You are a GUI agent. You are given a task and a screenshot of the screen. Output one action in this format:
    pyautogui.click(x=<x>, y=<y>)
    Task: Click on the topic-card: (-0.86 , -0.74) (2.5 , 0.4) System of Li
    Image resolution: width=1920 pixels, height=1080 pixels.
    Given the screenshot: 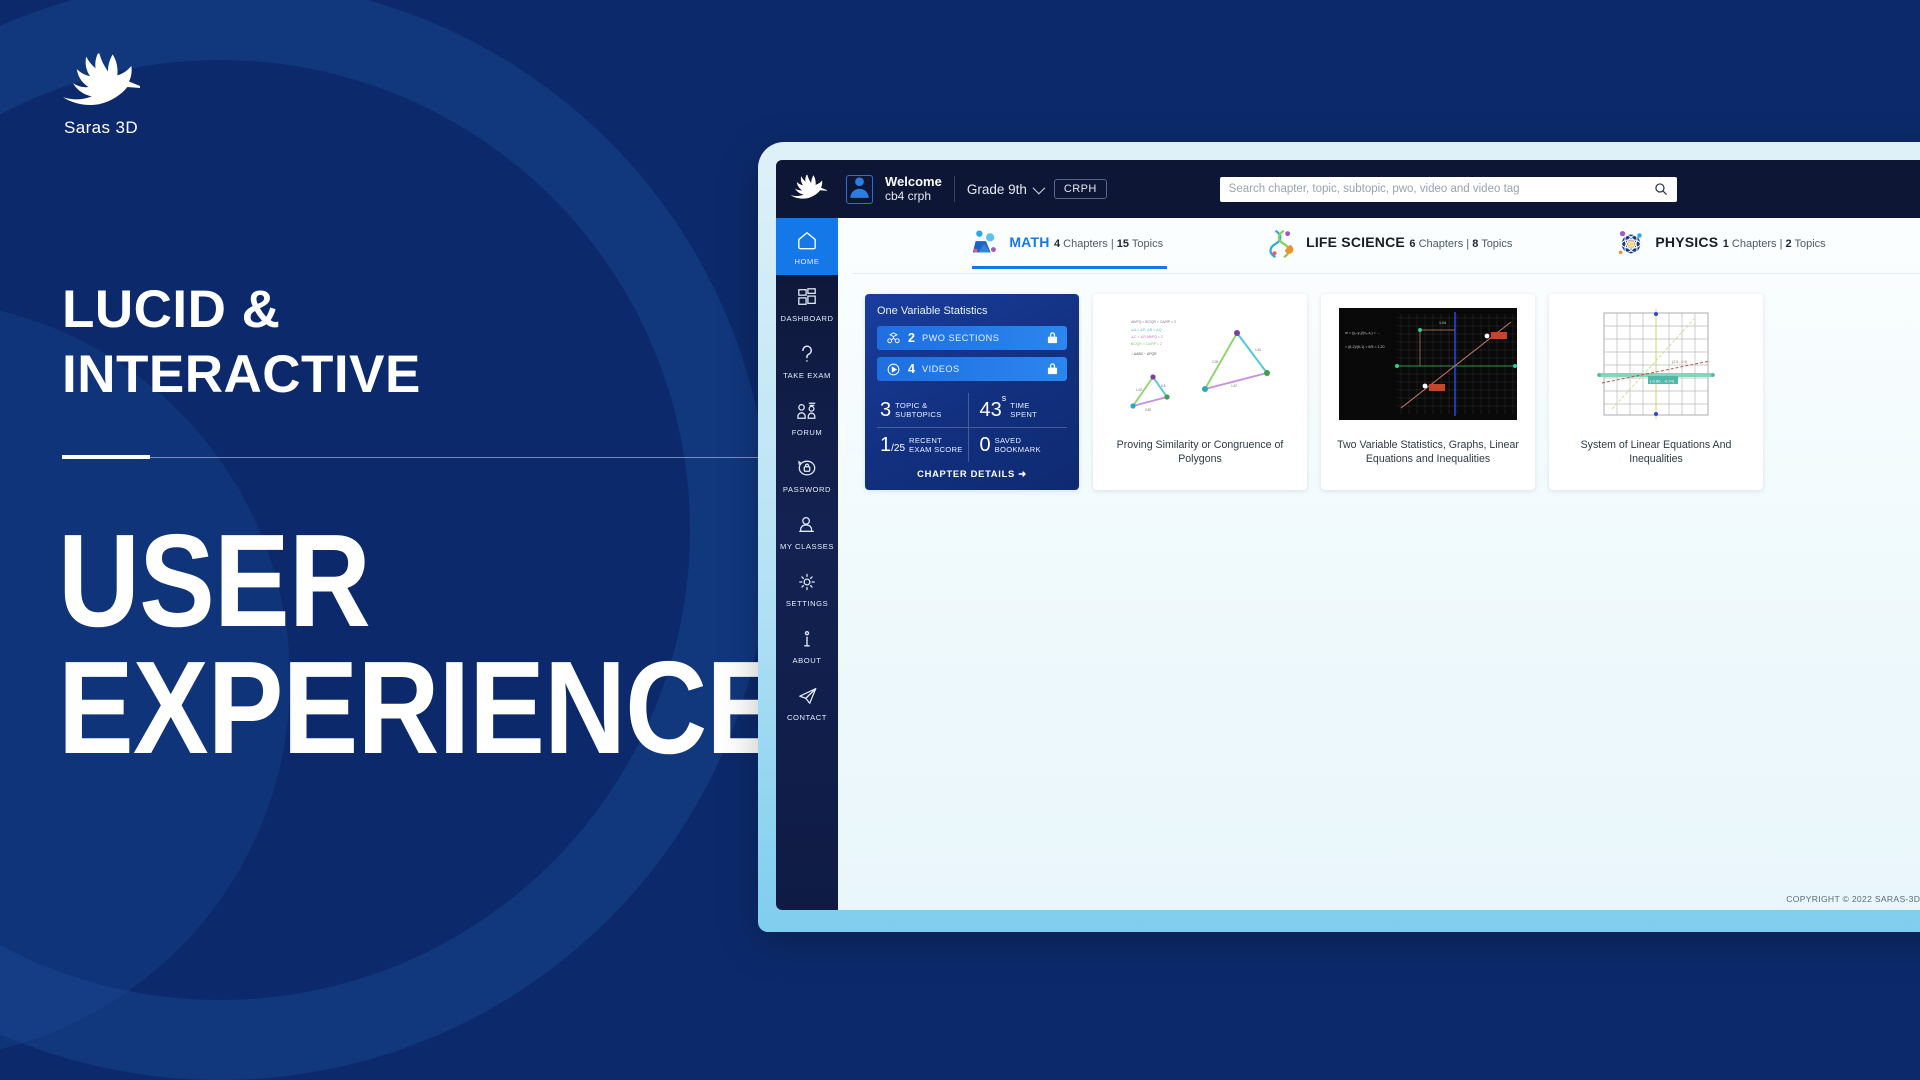 What is the action you would take?
    pyautogui.click(x=1656, y=392)
    